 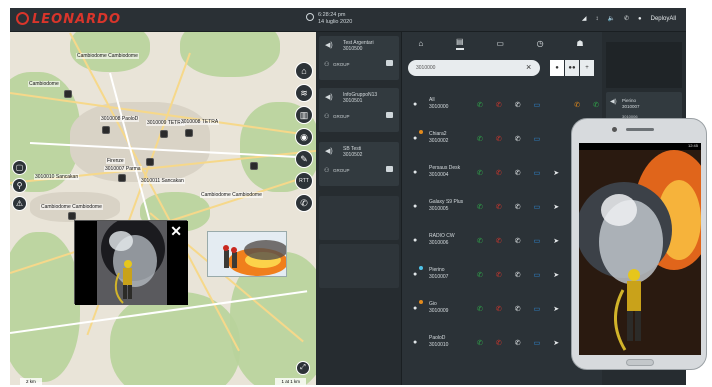 I want to click on search-icon: ⚲, so click(x=19, y=185).